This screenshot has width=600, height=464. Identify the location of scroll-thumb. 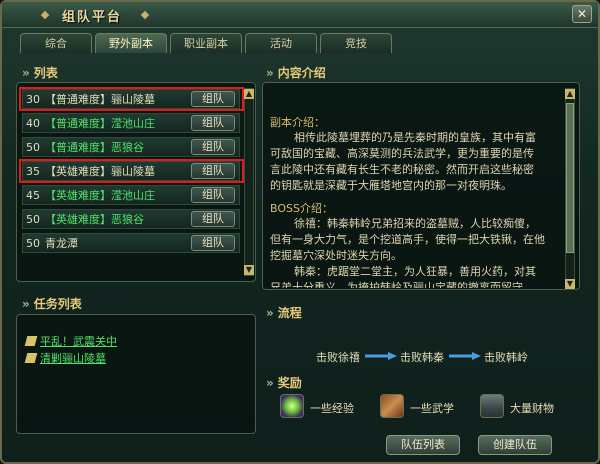
(570, 178).